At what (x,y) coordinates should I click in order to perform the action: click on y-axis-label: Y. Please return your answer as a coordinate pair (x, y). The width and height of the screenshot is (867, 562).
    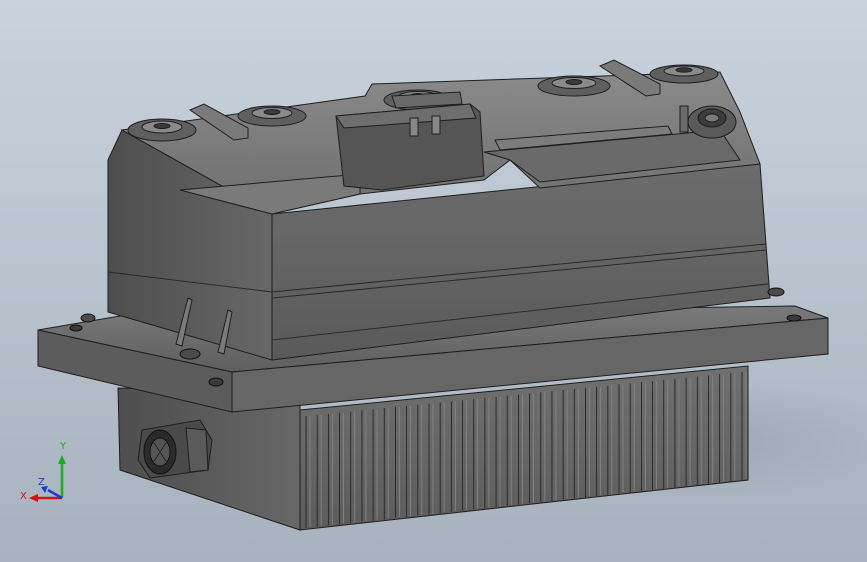
    Looking at the image, I should click on (63, 446).